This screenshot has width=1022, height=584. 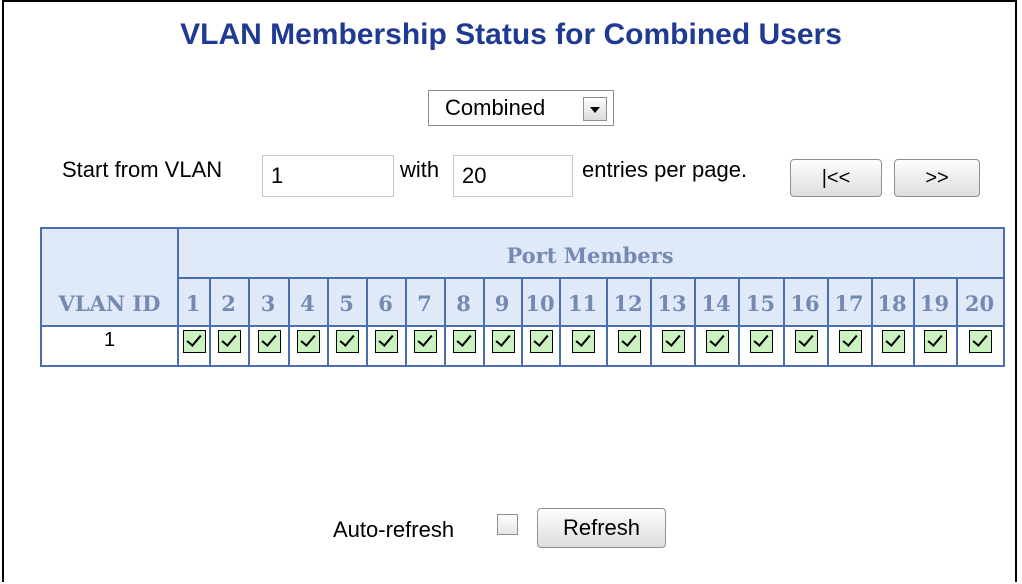 I want to click on port-header-2: 2, so click(x=228, y=303).